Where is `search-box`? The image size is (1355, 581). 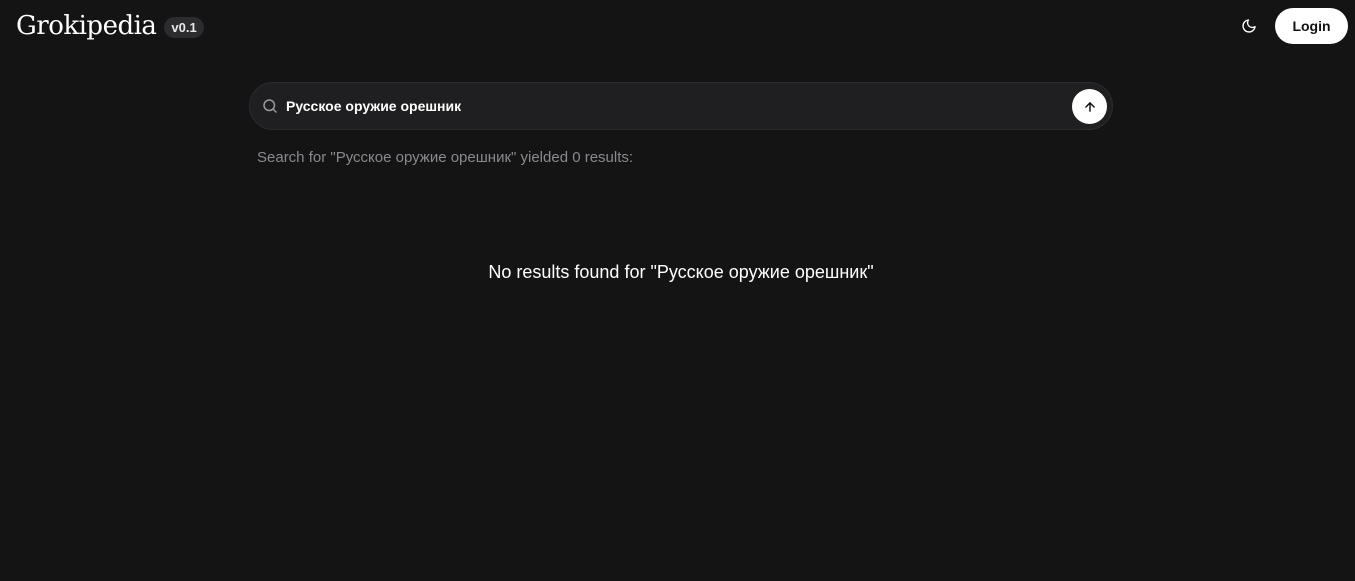
search-box is located at coordinates (681, 106).